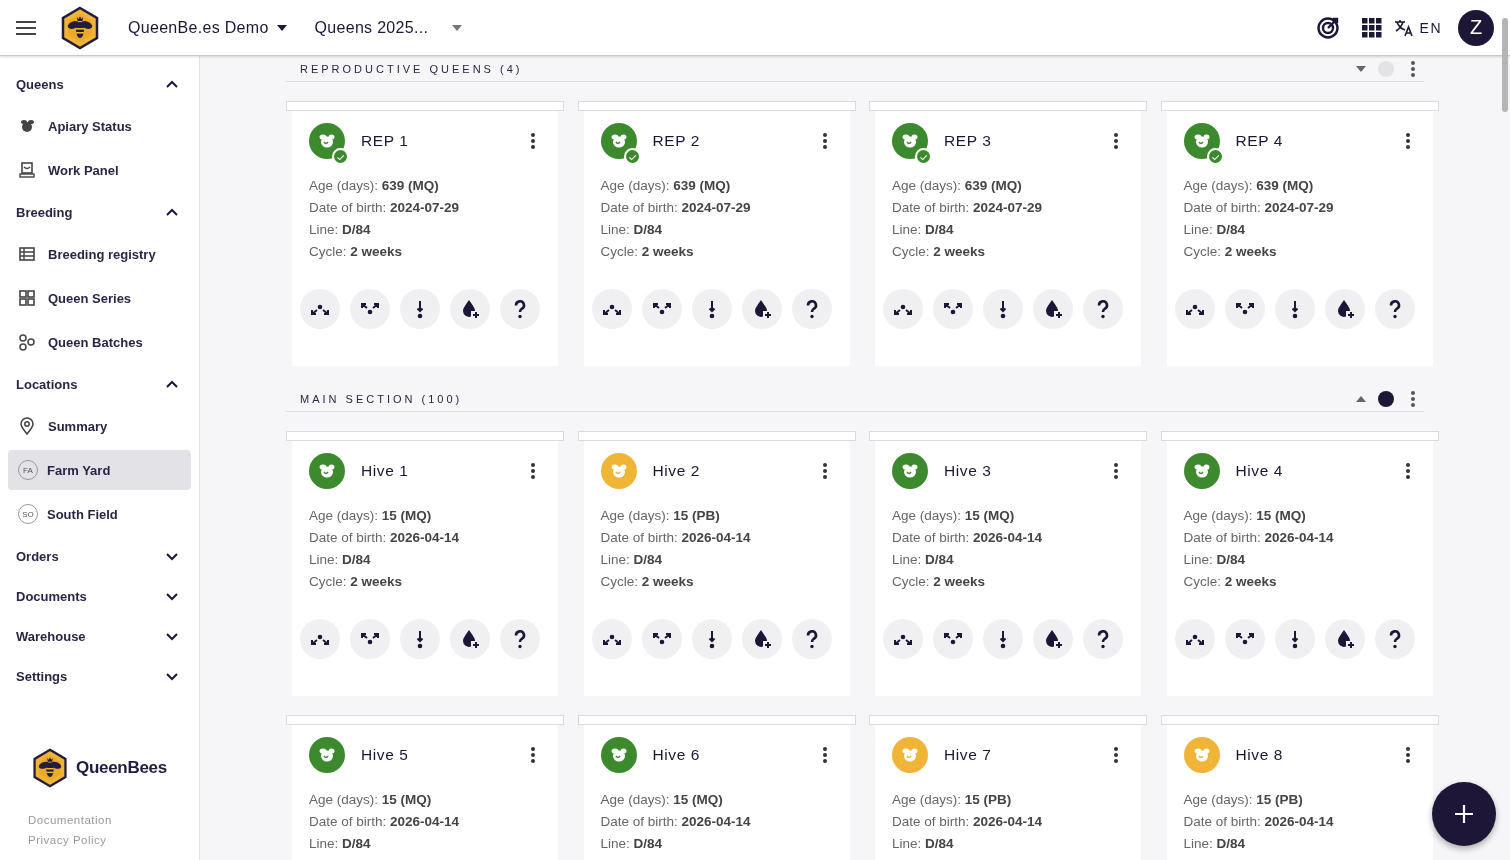 This screenshot has width=1510, height=860. I want to click on nav-item: Queen Batches, so click(99, 342).